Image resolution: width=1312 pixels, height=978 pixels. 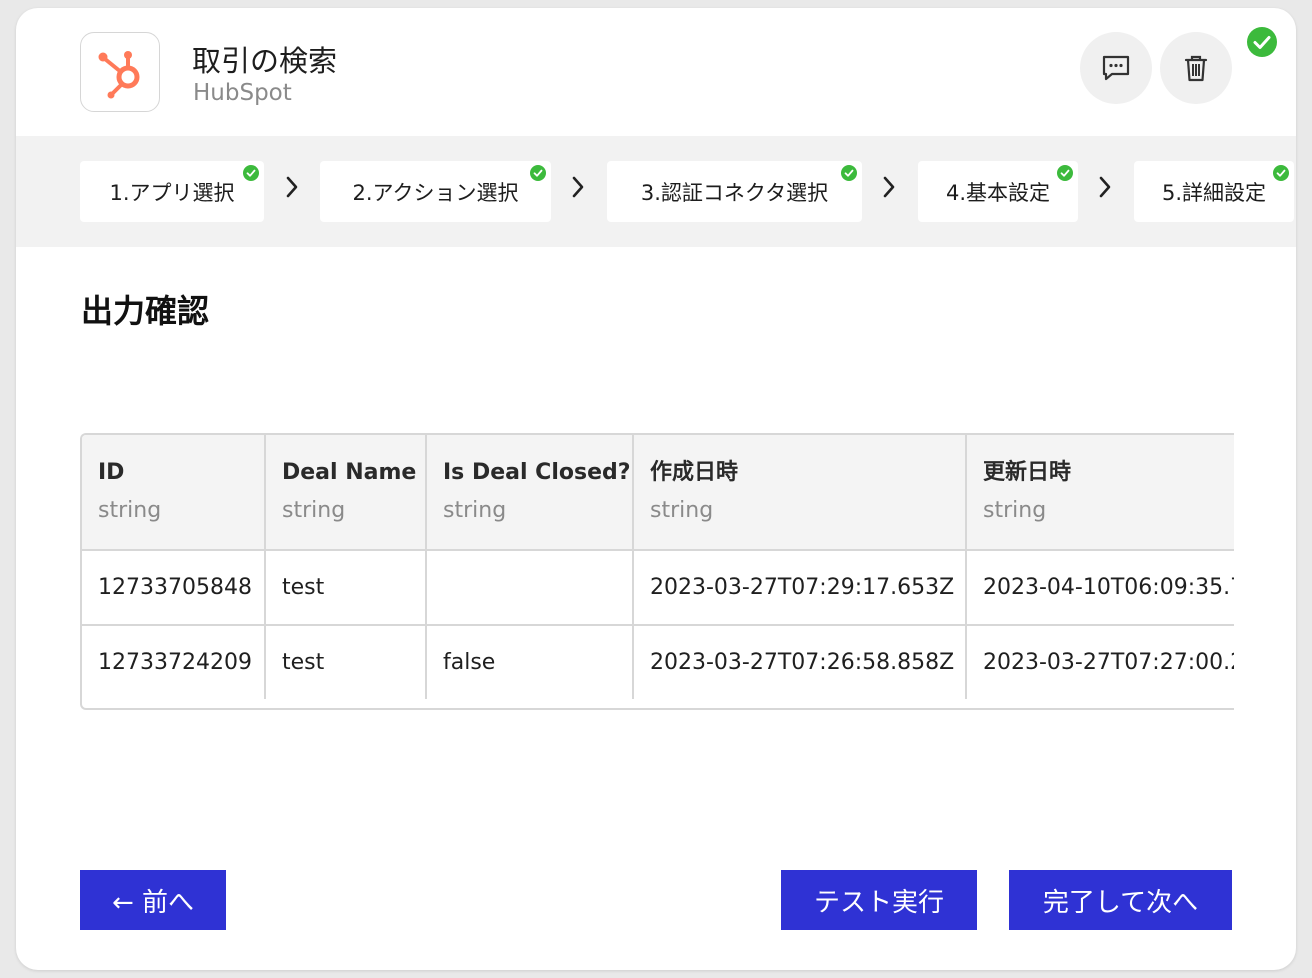 I want to click on test-run-button: テスト実行, so click(x=879, y=900).